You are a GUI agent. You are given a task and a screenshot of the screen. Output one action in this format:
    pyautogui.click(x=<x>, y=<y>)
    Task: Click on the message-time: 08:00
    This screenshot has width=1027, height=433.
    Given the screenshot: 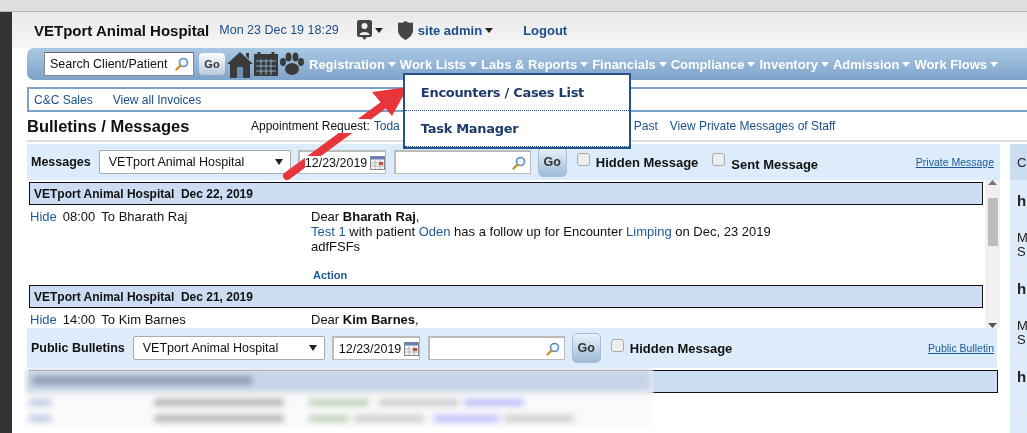 What is the action you would take?
    pyautogui.click(x=79, y=217)
    